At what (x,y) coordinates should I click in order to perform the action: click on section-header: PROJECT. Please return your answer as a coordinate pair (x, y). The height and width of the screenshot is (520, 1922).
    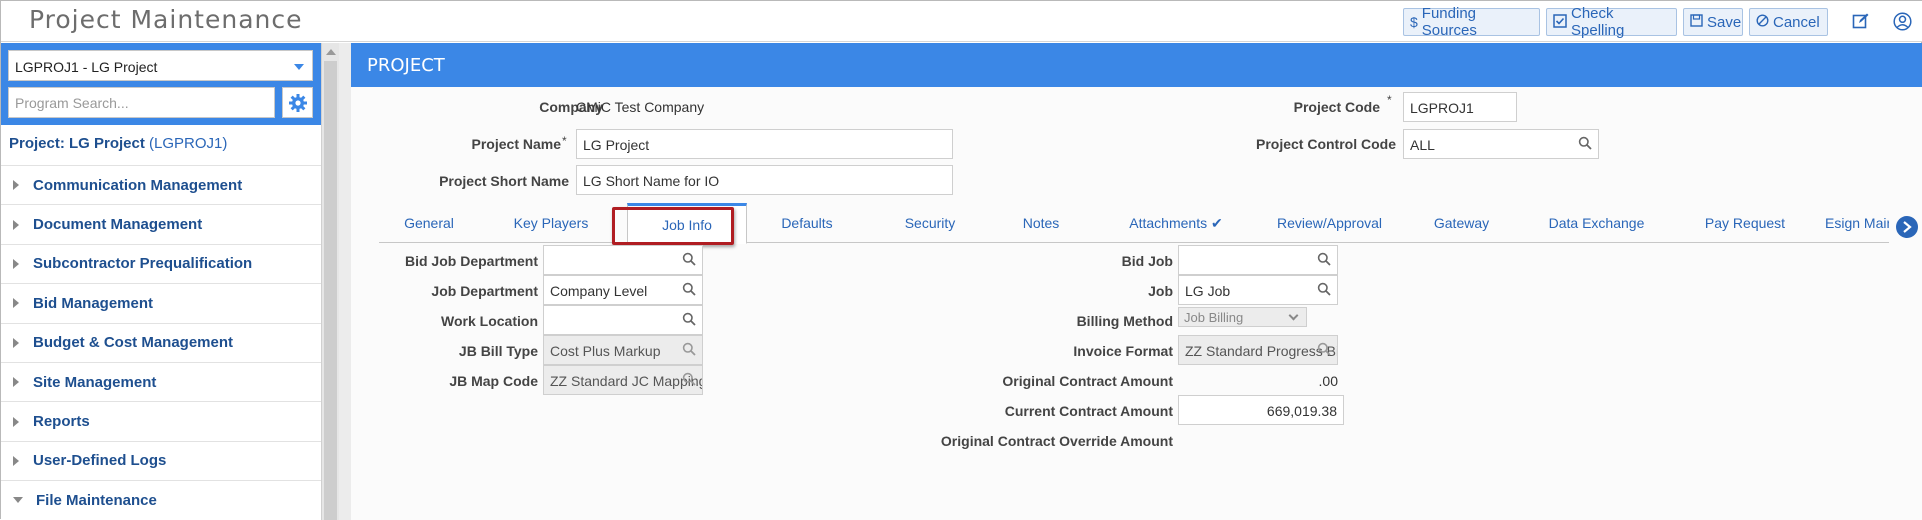
    Looking at the image, I should click on (1136, 65).